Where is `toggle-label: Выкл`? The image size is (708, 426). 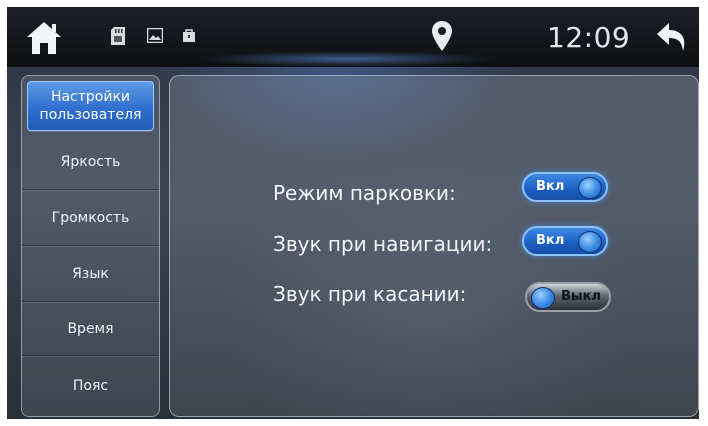 toggle-label: Выкл is located at coordinates (580, 296).